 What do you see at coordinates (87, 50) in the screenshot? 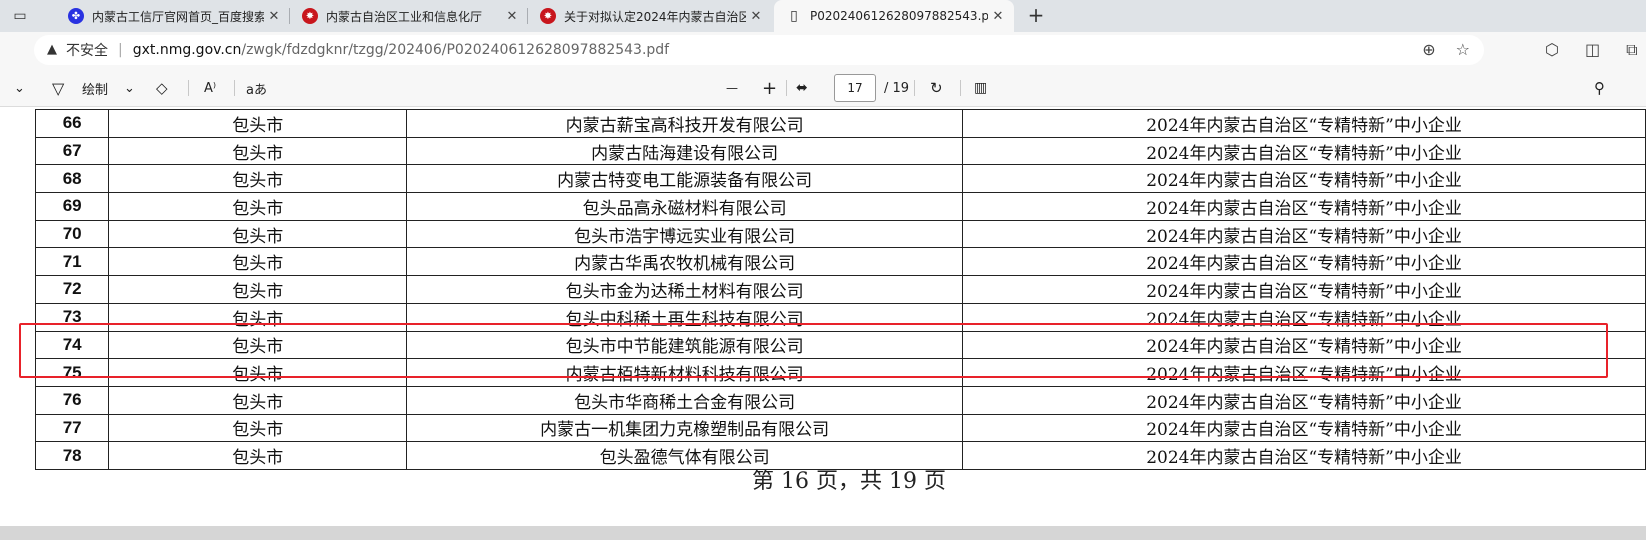
I see `insecure-label: 不安全` at bounding box center [87, 50].